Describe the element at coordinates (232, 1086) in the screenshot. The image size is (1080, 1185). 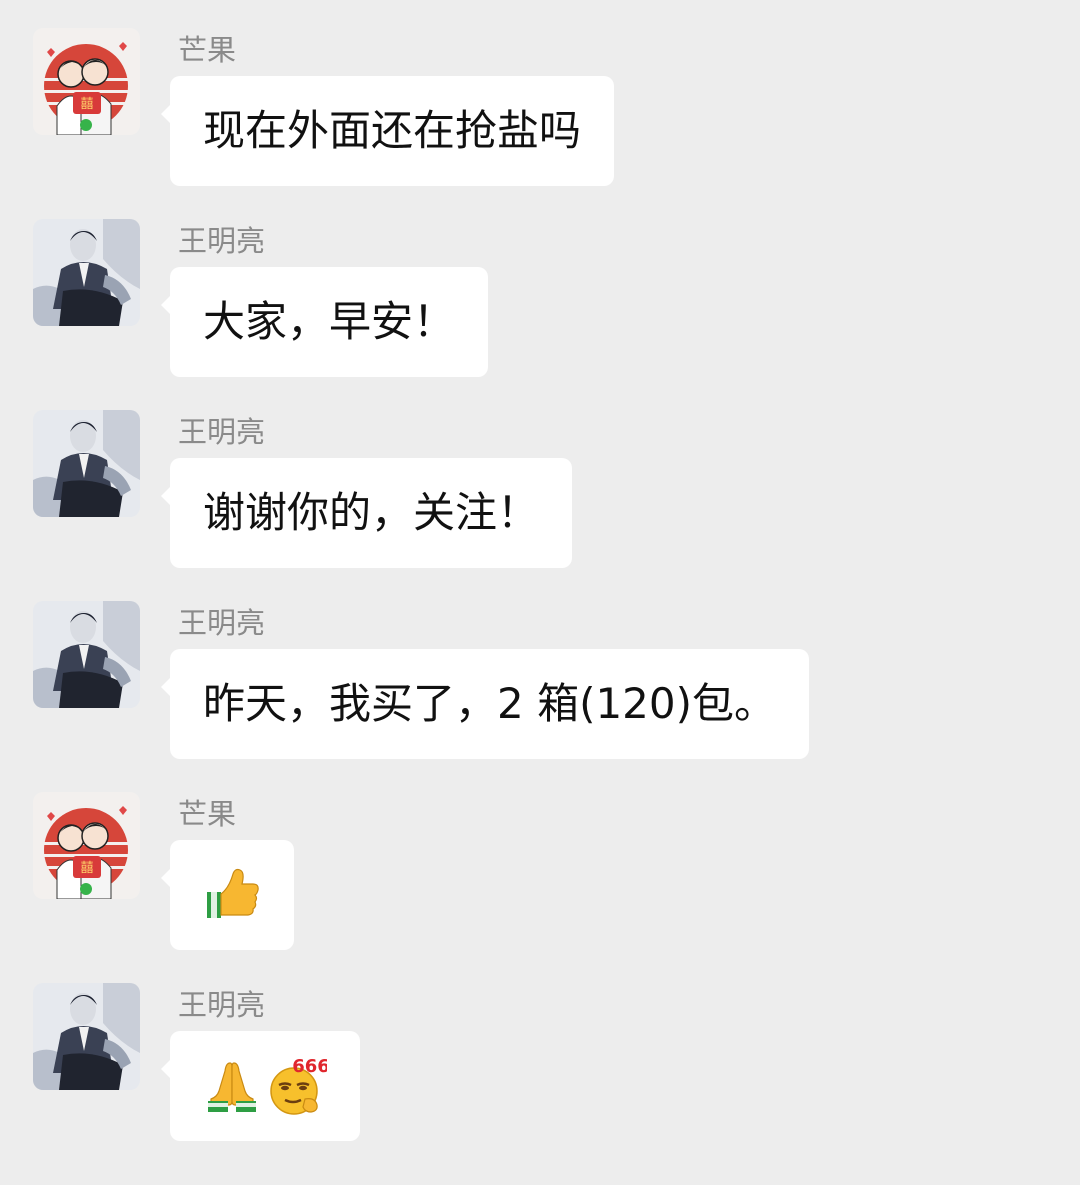
I see `praying-hands-icon` at that location.